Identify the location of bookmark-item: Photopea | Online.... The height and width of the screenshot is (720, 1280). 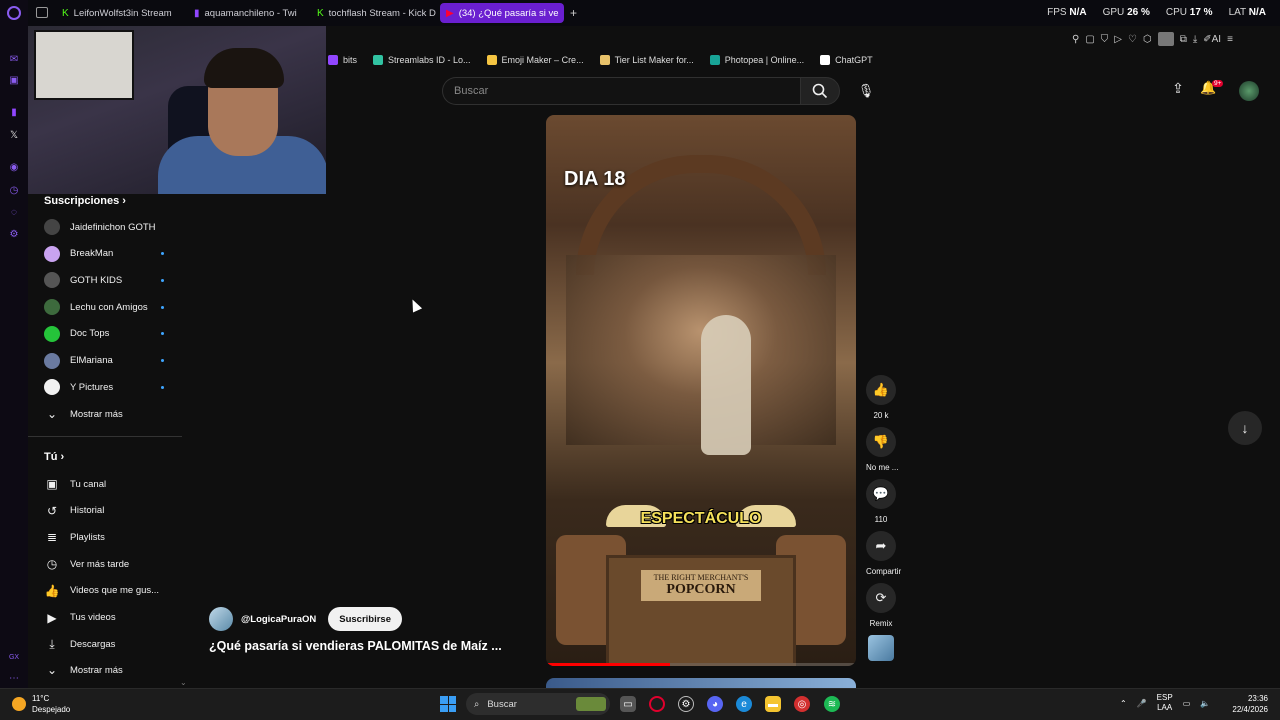
(757, 60).